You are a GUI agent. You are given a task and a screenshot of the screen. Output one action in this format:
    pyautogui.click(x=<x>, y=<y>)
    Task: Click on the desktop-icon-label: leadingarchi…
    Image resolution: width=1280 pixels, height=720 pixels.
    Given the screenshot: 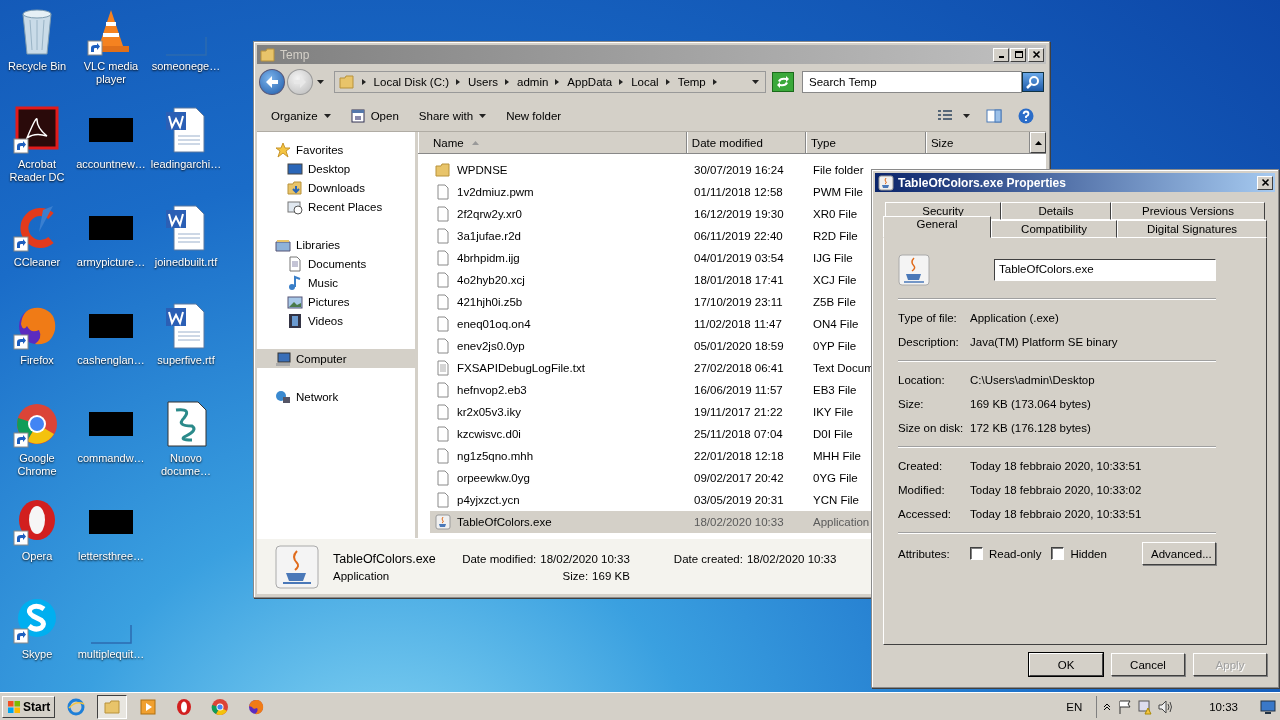 What is the action you would take?
    pyautogui.click(x=186, y=164)
    